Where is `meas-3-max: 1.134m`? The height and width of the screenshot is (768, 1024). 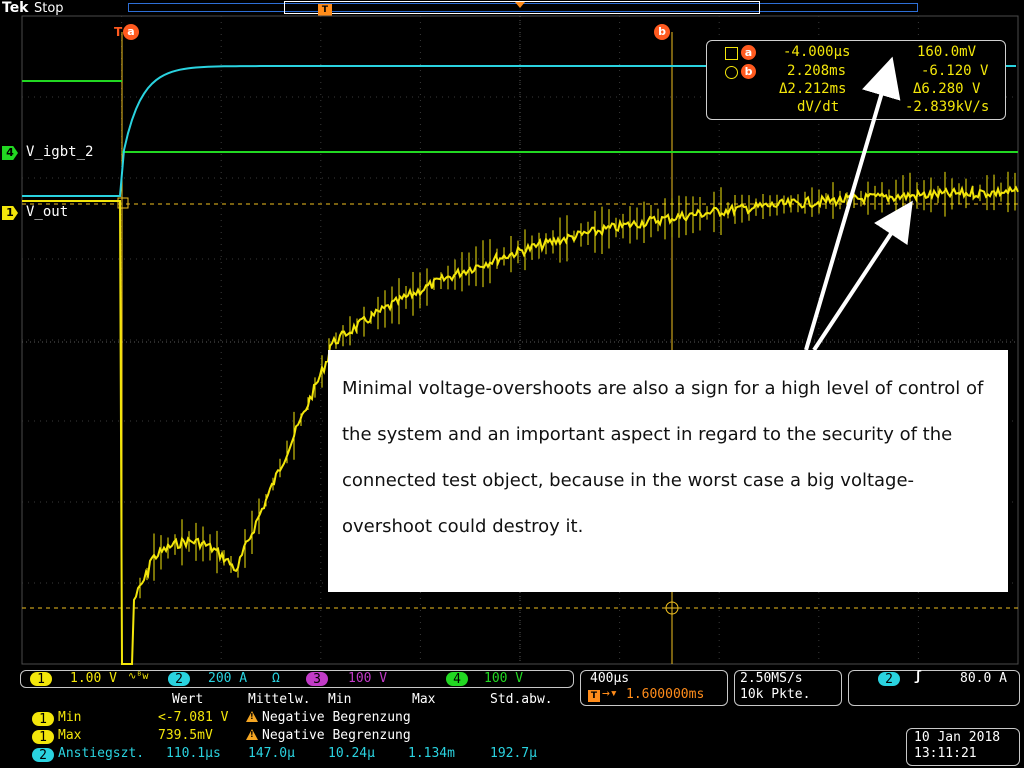 meas-3-max: 1.134m is located at coordinates (431, 753).